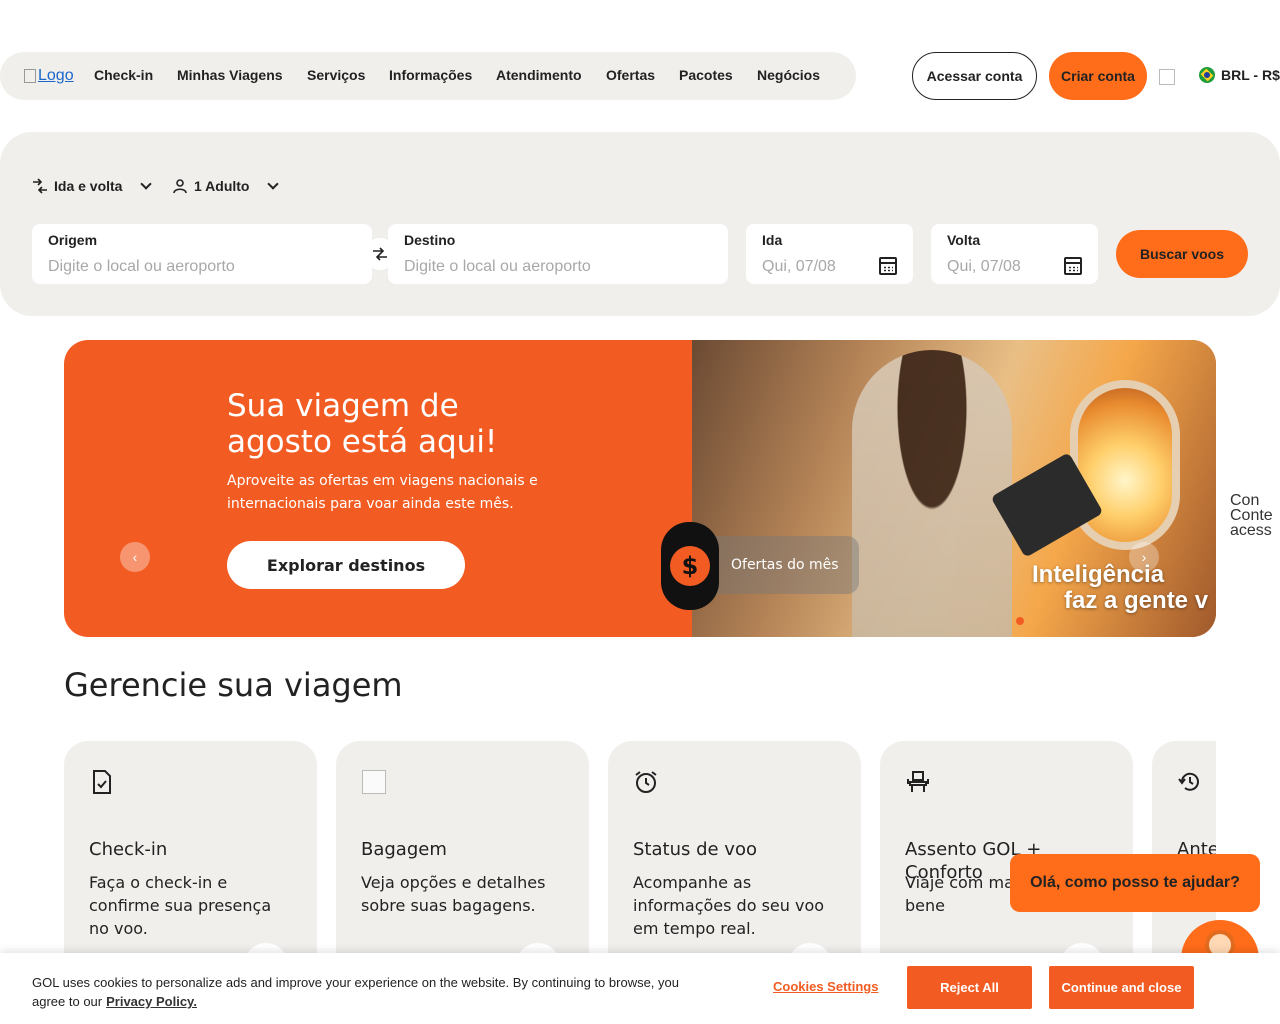  Describe the element at coordinates (202, 254) in the screenshot. I see `origin-field: Origem Digite o local ou aeroporto` at that location.